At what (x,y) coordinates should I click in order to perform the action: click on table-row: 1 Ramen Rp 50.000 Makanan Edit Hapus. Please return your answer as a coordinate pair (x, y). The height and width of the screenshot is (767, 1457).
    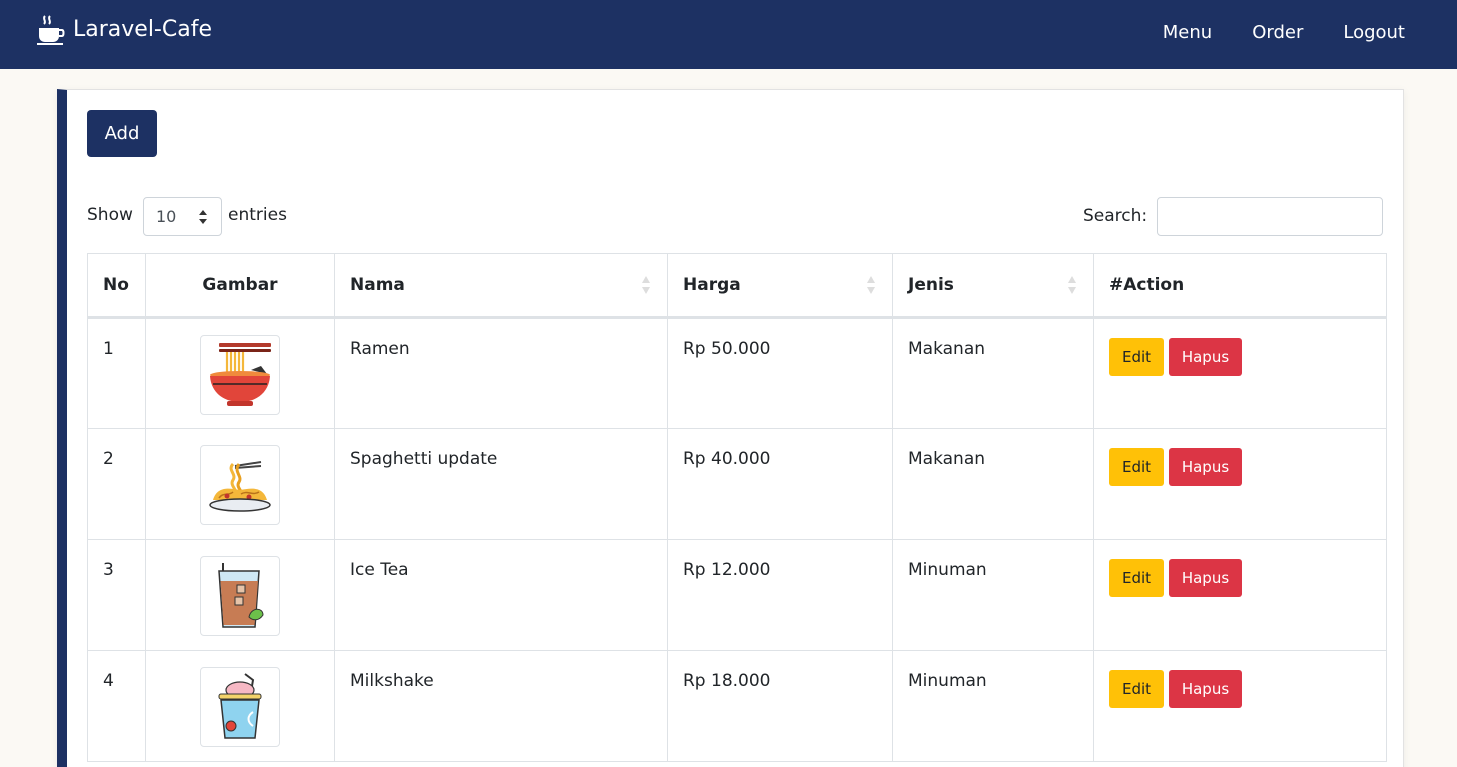
    Looking at the image, I should click on (737, 373).